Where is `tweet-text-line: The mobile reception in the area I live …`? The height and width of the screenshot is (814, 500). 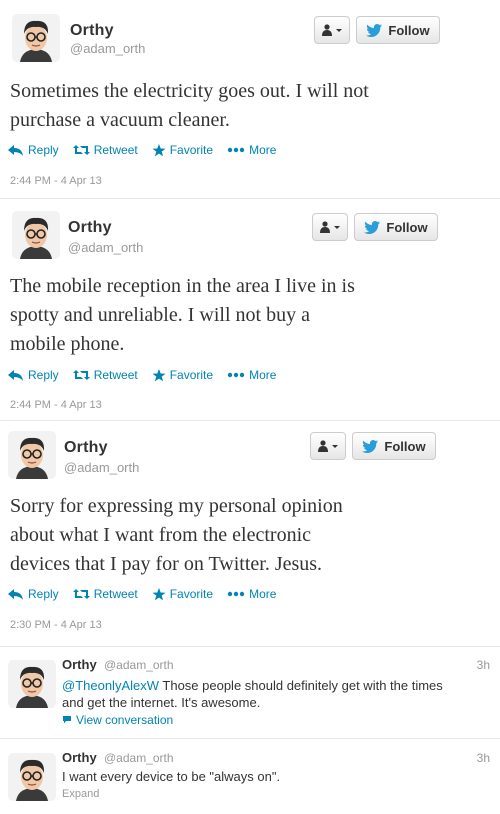 tweet-text-line: The mobile reception in the area I live … is located at coordinates (182, 286).